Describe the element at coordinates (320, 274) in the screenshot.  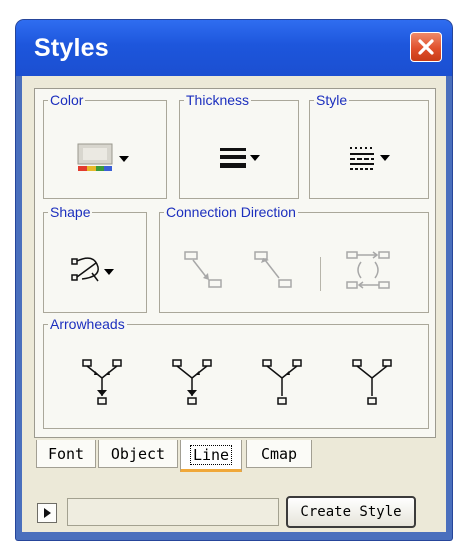
I see `connection-divider` at that location.